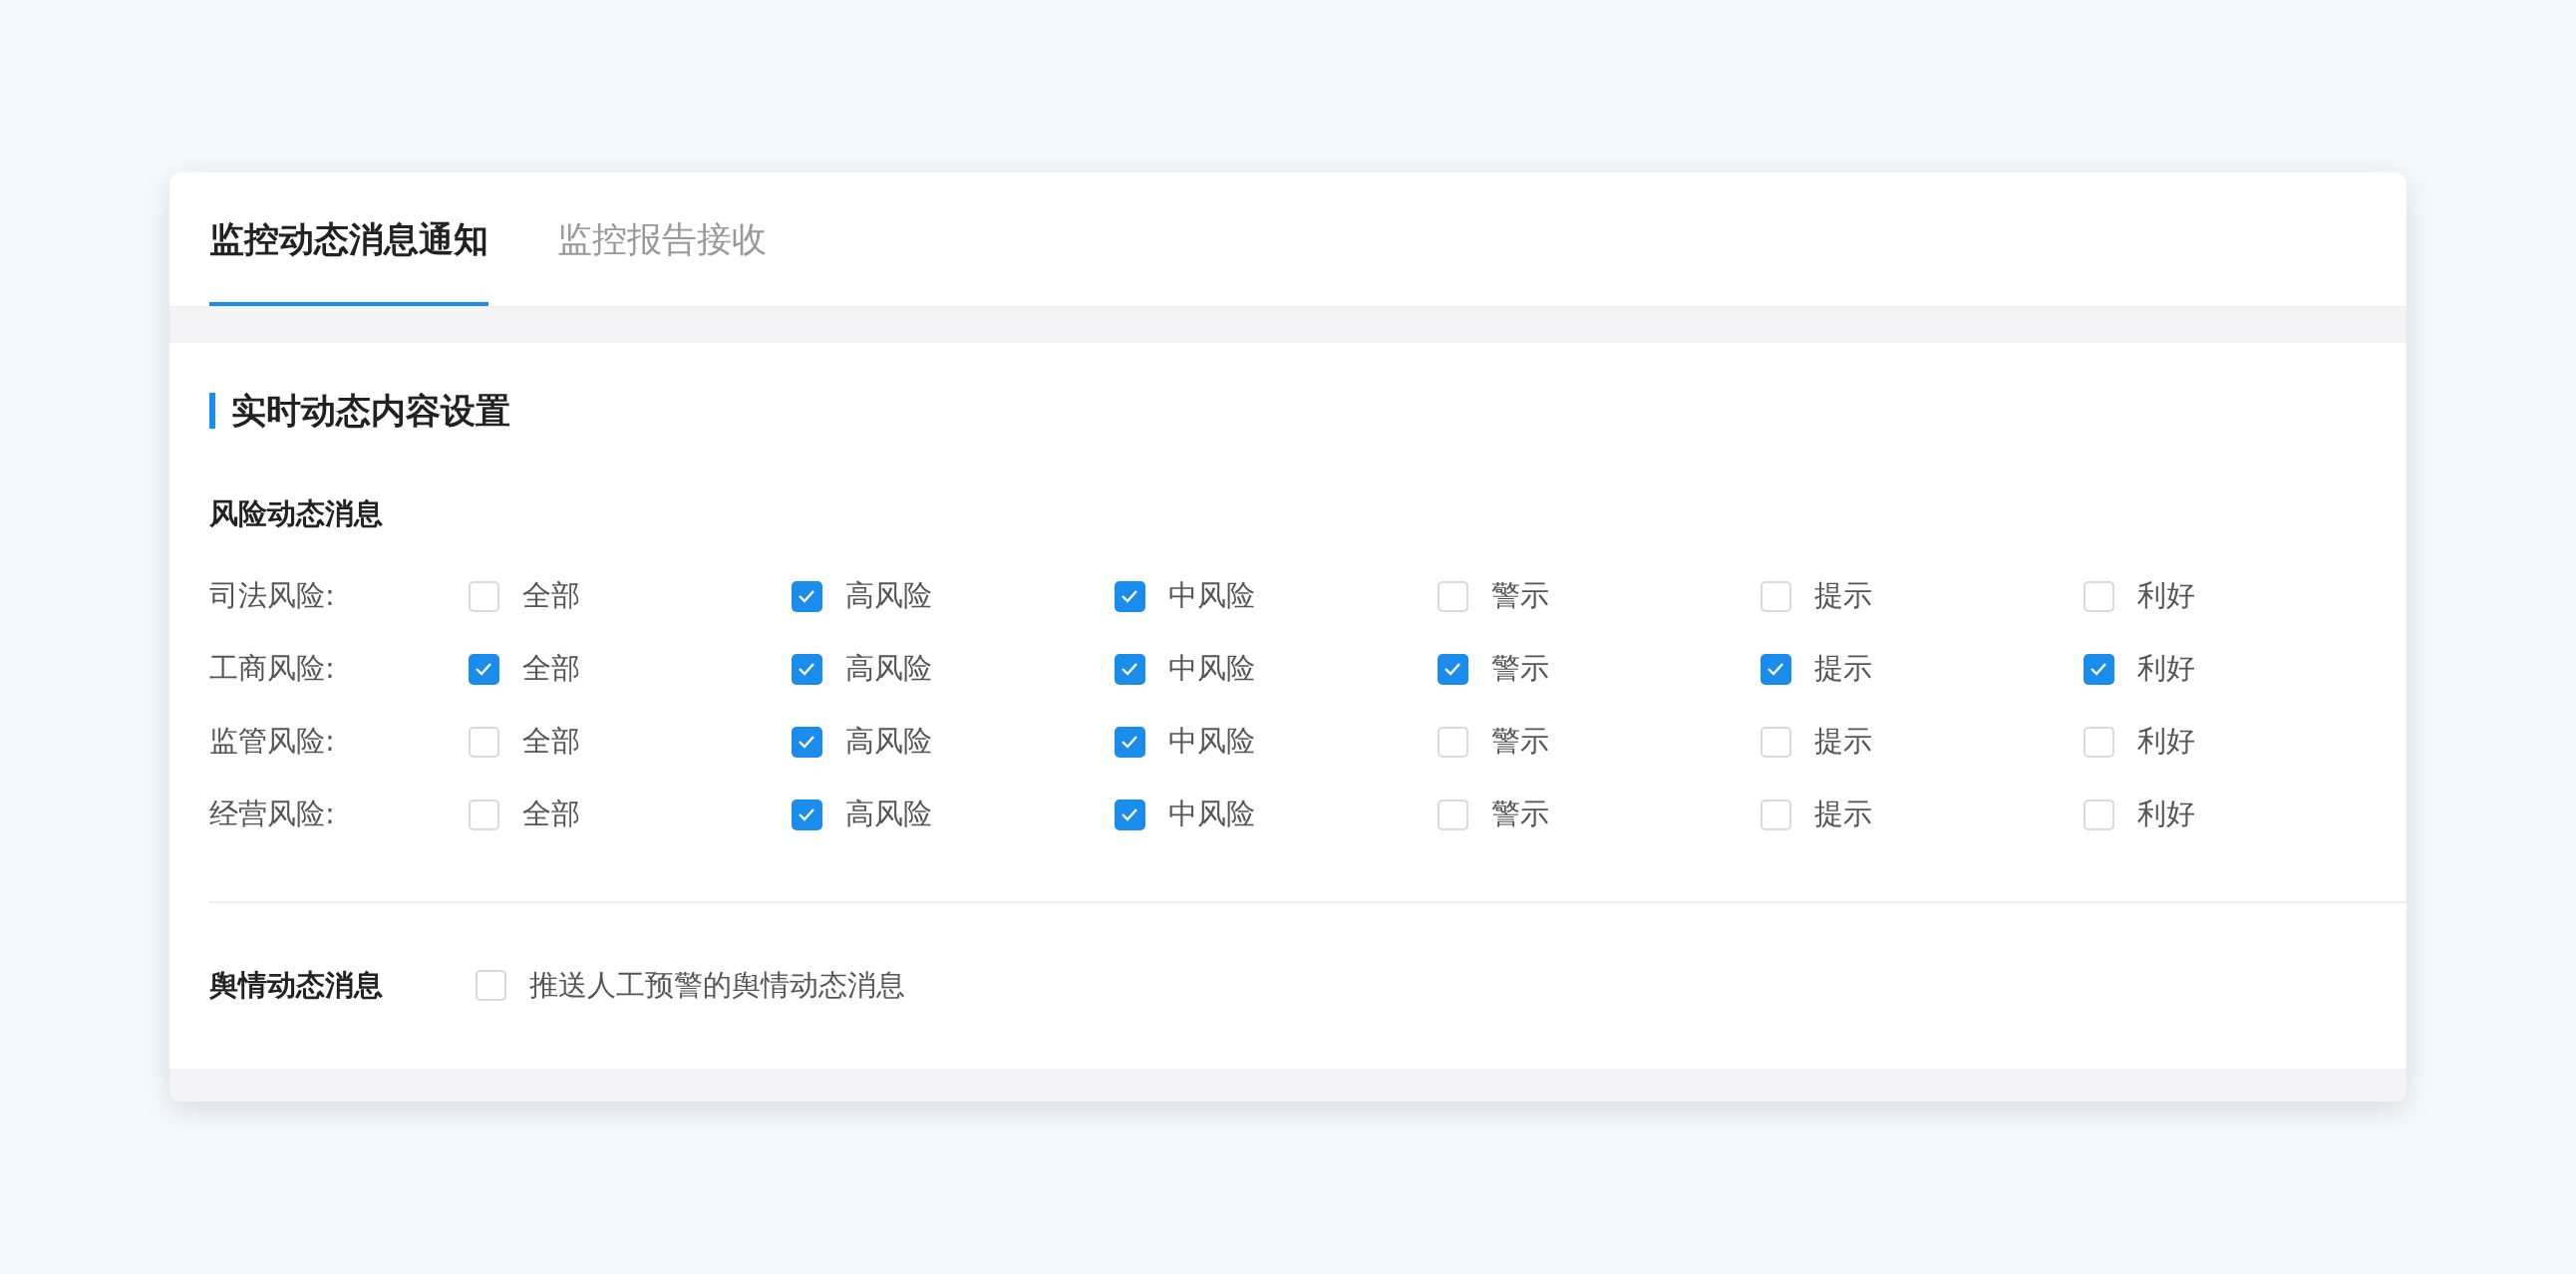 This screenshot has height=1274, width=2576. What do you see at coordinates (272, 669) in the screenshot?
I see `row-label: 工商风险:` at bounding box center [272, 669].